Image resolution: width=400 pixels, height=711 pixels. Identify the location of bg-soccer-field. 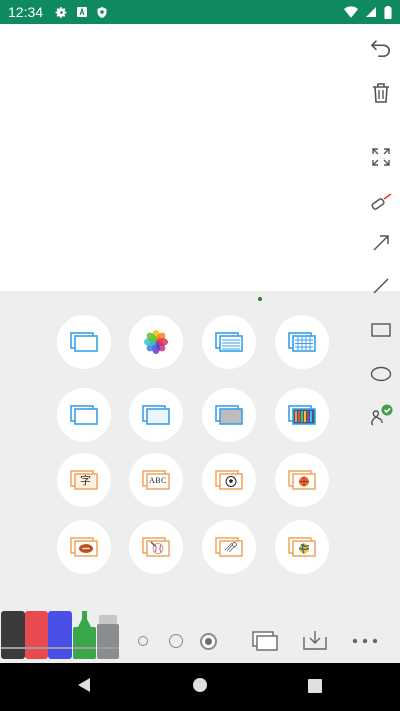
(229, 480).